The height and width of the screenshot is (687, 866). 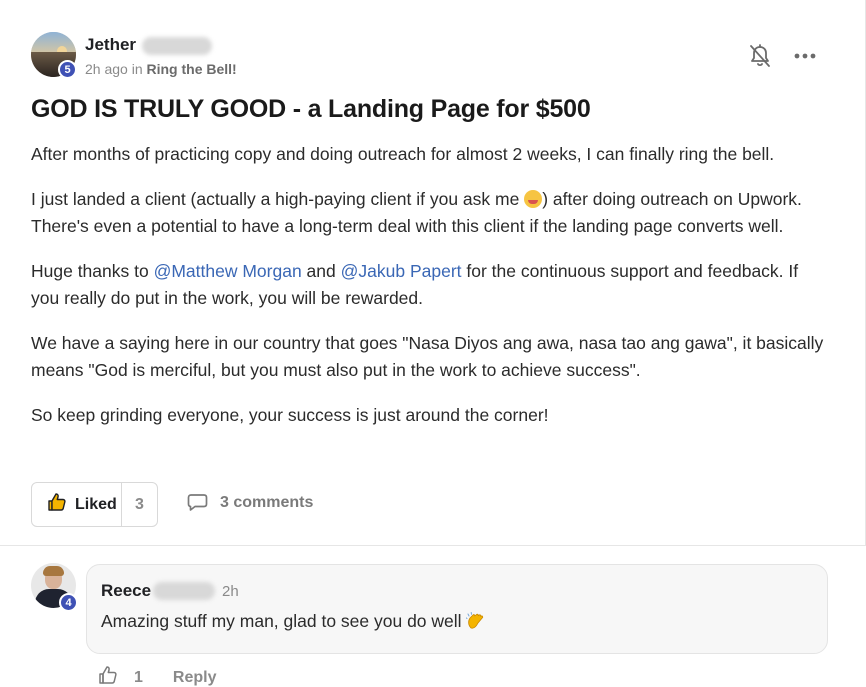 What do you see at coordinates (267, 502) in the screenshot?
I see `comments-label: 3 comments` at bounding box center [267, 502].